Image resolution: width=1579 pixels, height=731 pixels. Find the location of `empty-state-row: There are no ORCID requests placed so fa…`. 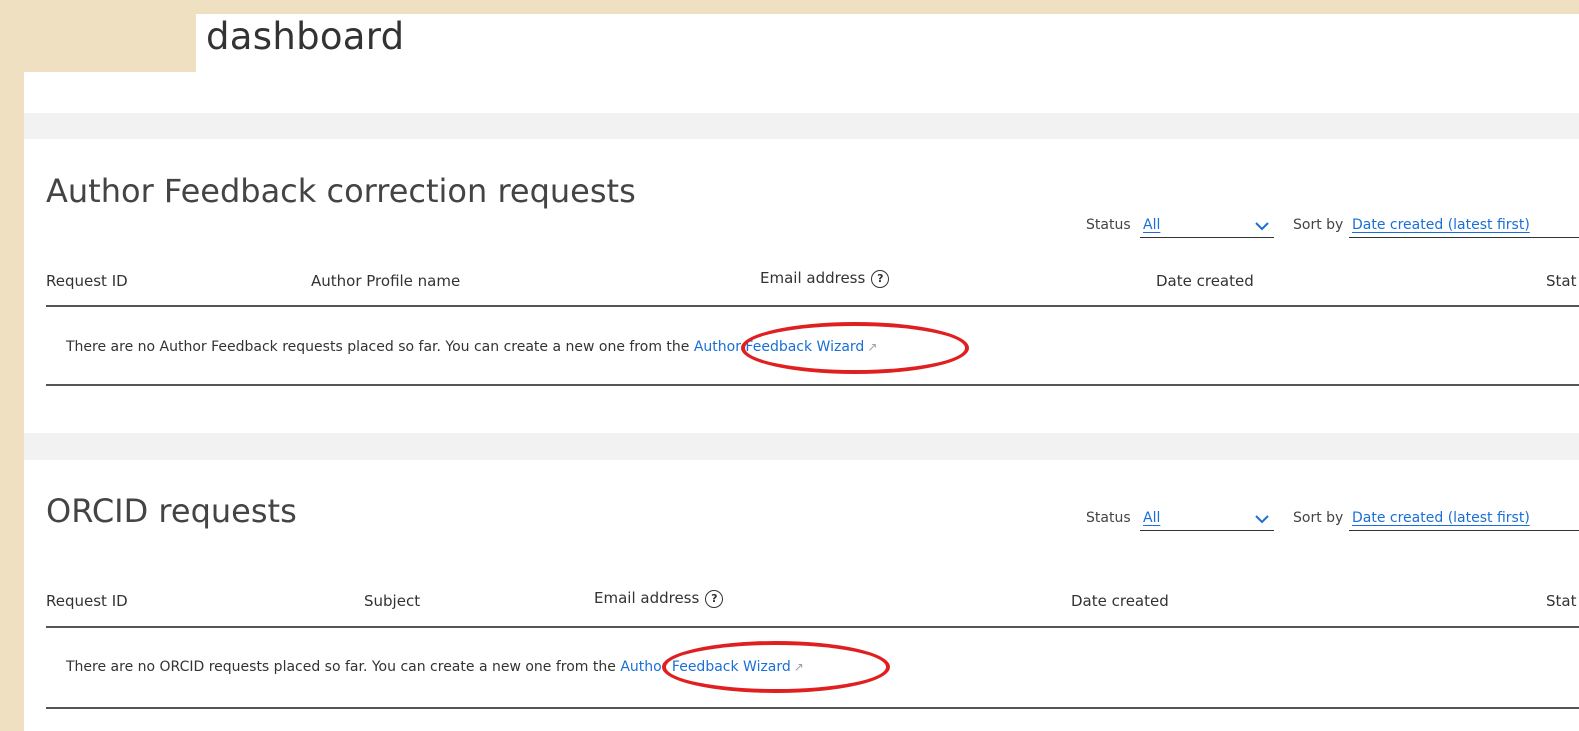

empty-state-row: There are no ORCID requests placed so fa… is located at coordinates (435, 667).